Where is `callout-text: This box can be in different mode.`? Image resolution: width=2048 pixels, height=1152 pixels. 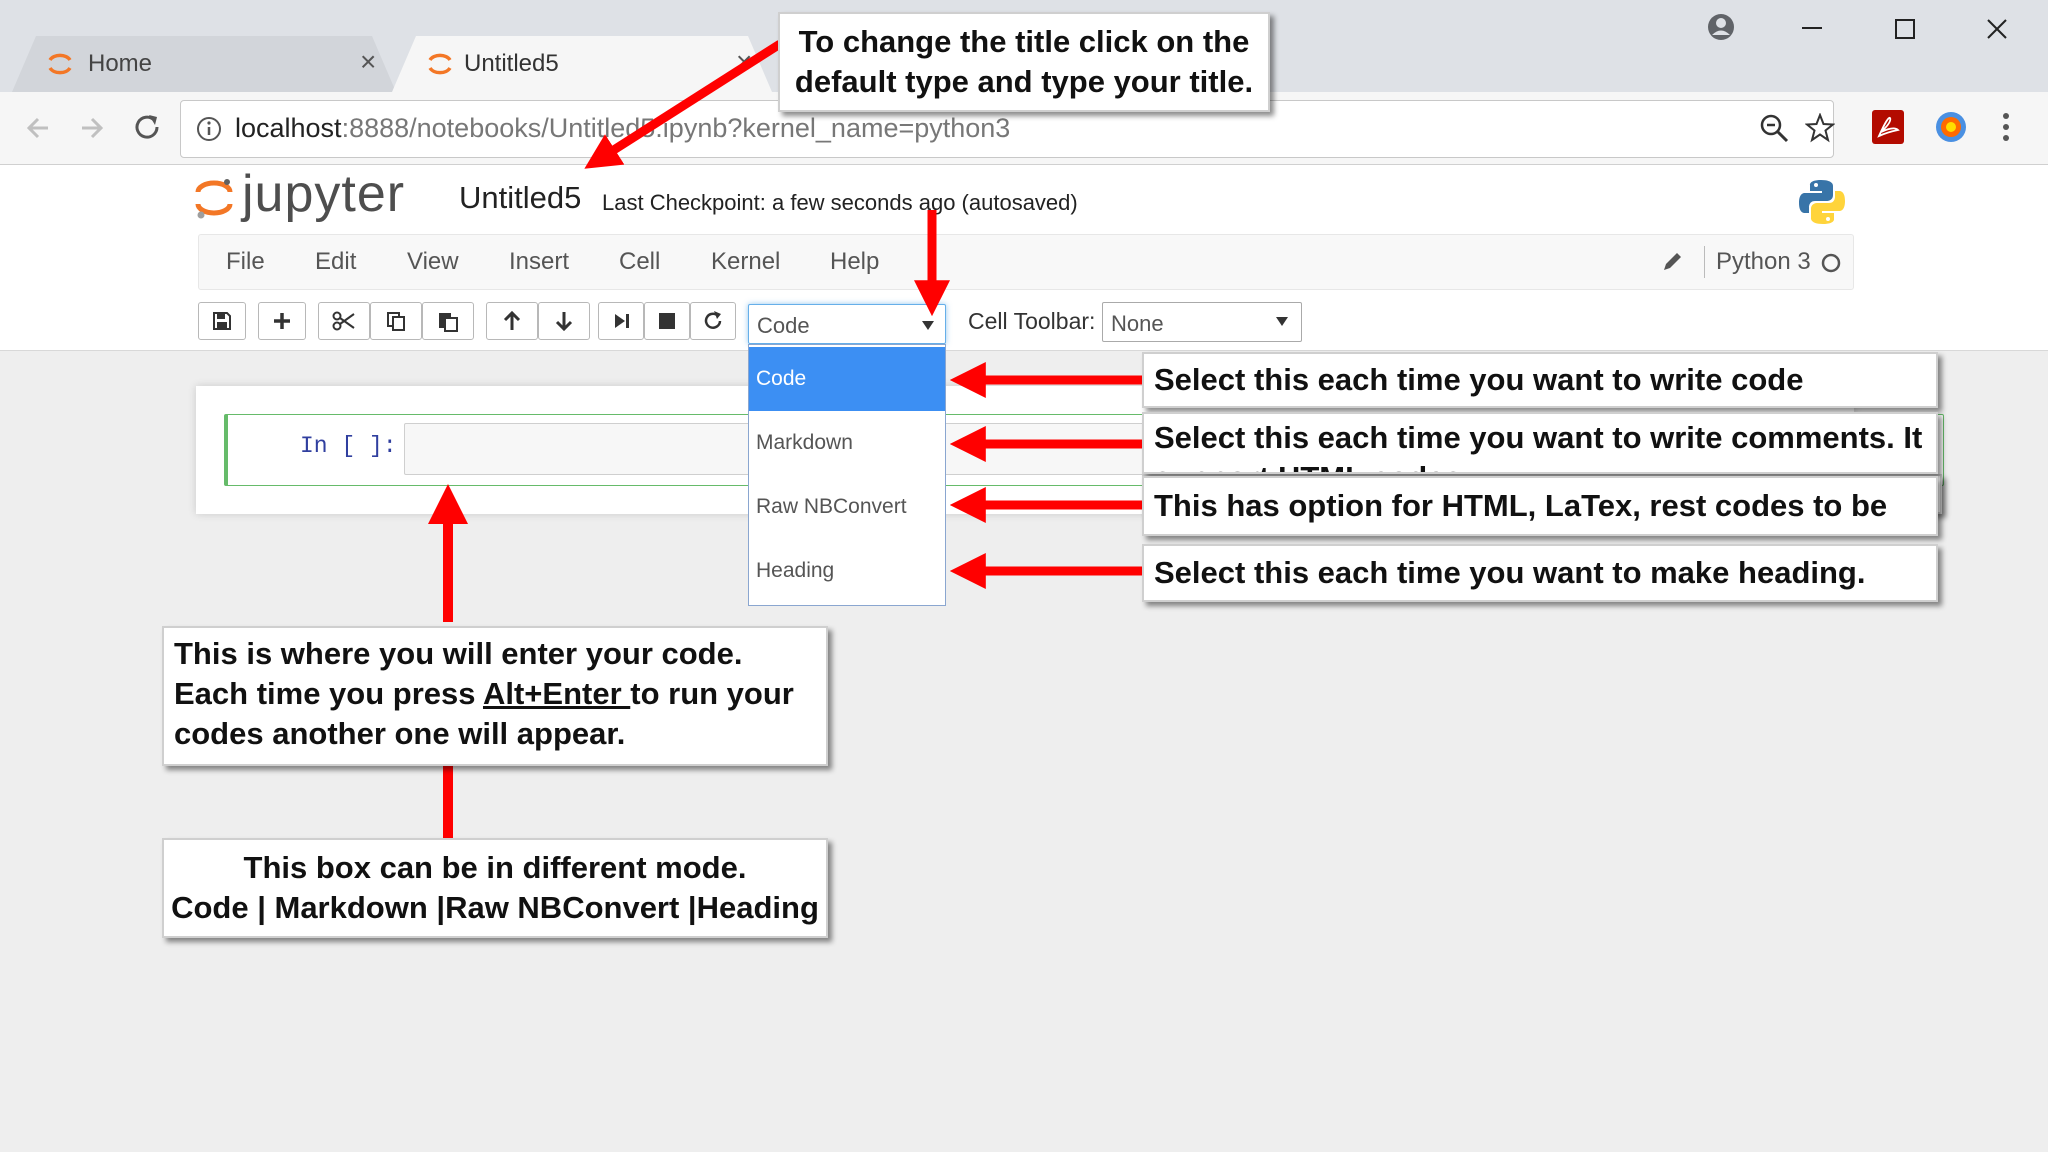 callout-text: This box can be in different mode. is located at coordinates (495, 867).